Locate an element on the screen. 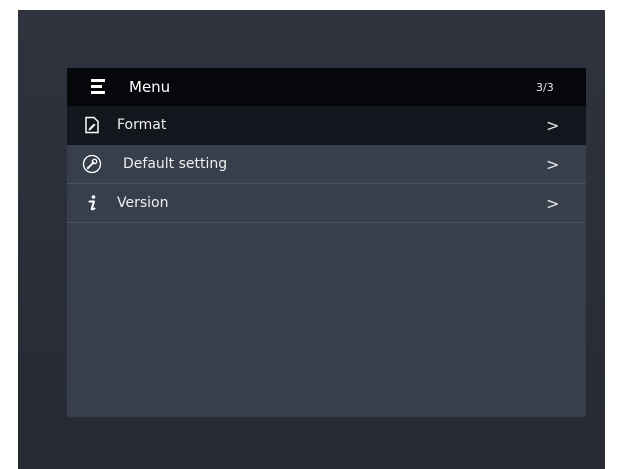 This screenshot has width=621, height=469. menu-icon is located at coordinates (98, 87).